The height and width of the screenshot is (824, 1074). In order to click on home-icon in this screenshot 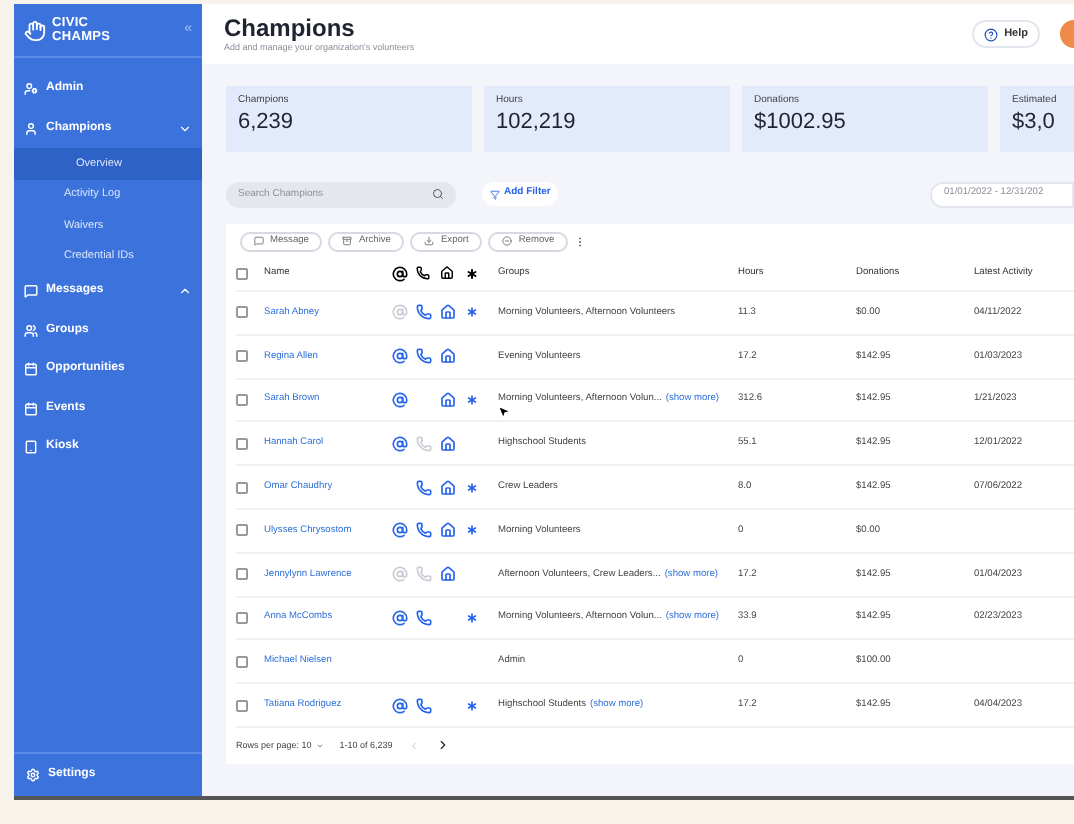, I will do `click(447, 273)`.